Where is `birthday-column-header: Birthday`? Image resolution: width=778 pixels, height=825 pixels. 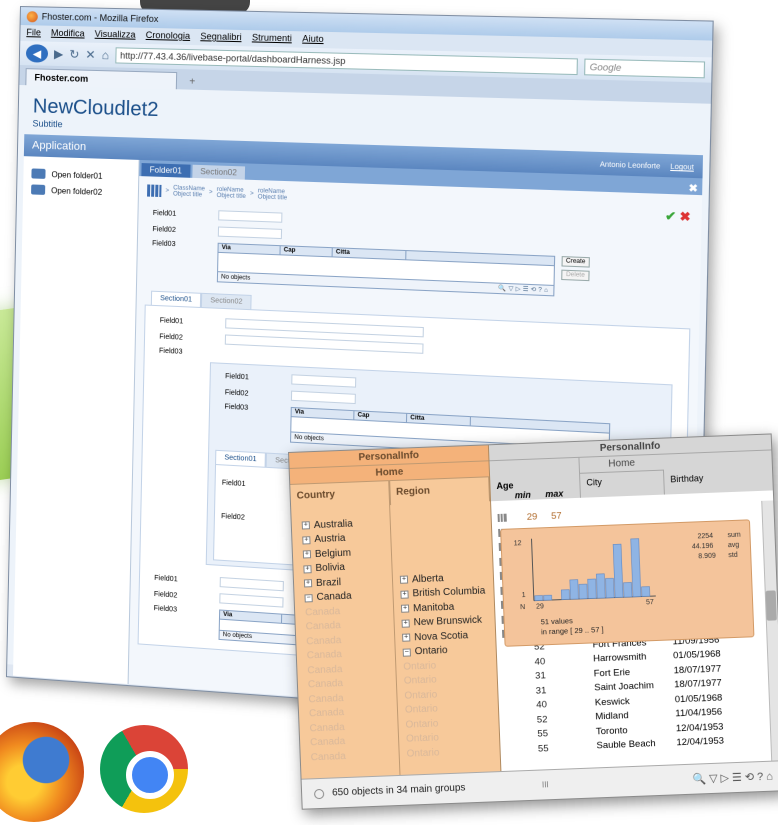 birthday-column-header: Birthday is located at coordinates (718, 480).